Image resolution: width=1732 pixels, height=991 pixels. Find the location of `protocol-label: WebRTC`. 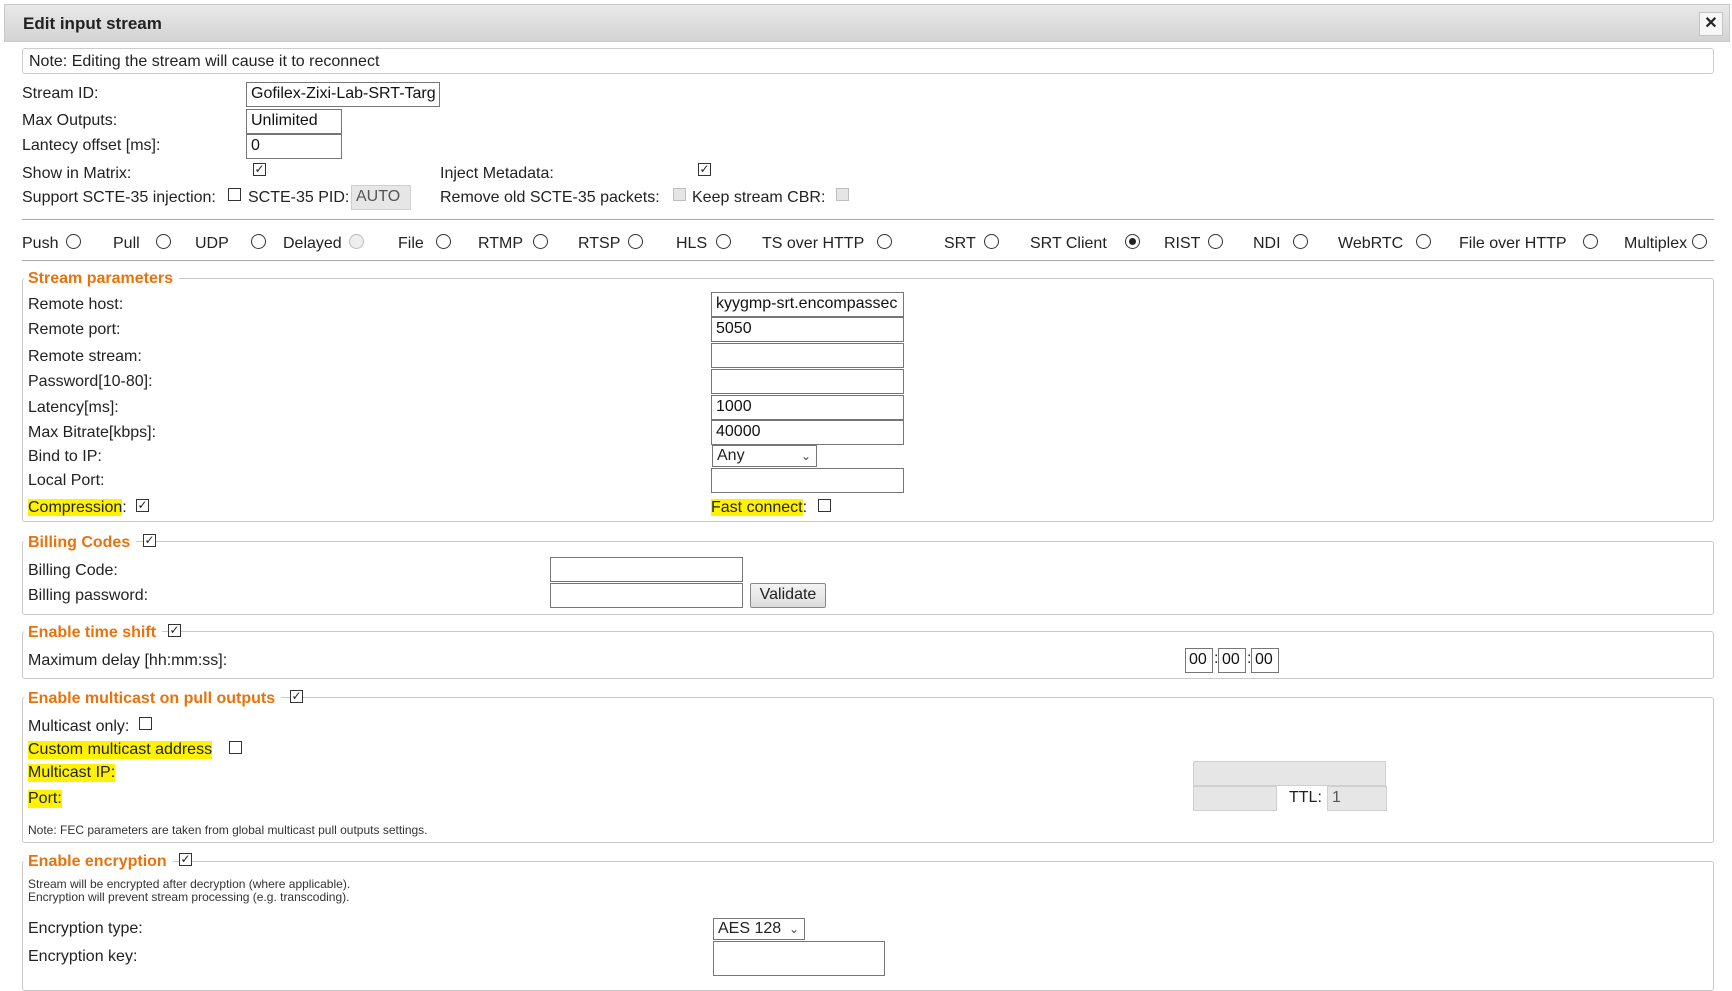

protocol-label: WebRTC is located at coordinates (1371, 243).